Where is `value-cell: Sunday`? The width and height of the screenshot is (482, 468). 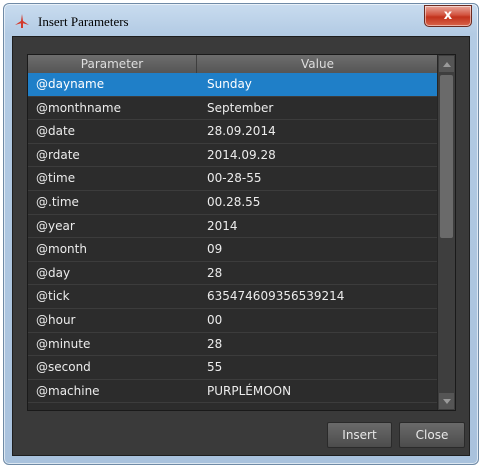
value-cell: Sunday is located at coordinates (229, 84).